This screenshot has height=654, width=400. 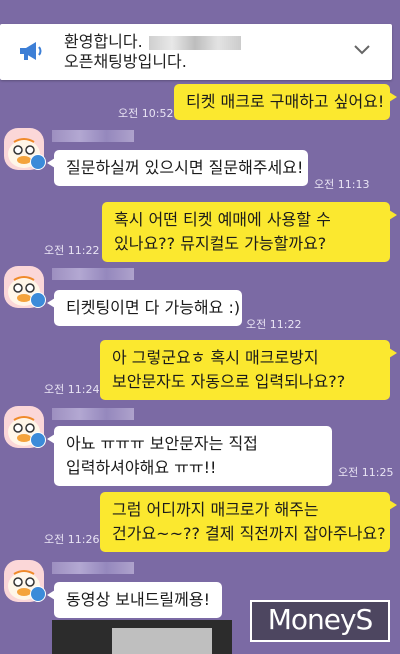 What do you see at coordinates (72, 539) in the screenshot?
I see `message-time: 오전 11:26` at bounding box center [72, 539].